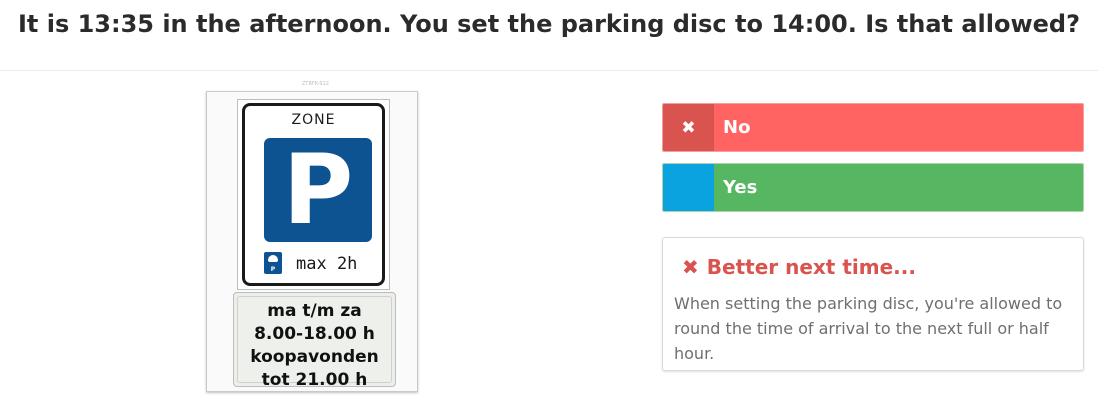  What do you see at coordinates (273, 263) in the screenshot?
I see `parking-disc-icon` at bounding box center [273, 263].